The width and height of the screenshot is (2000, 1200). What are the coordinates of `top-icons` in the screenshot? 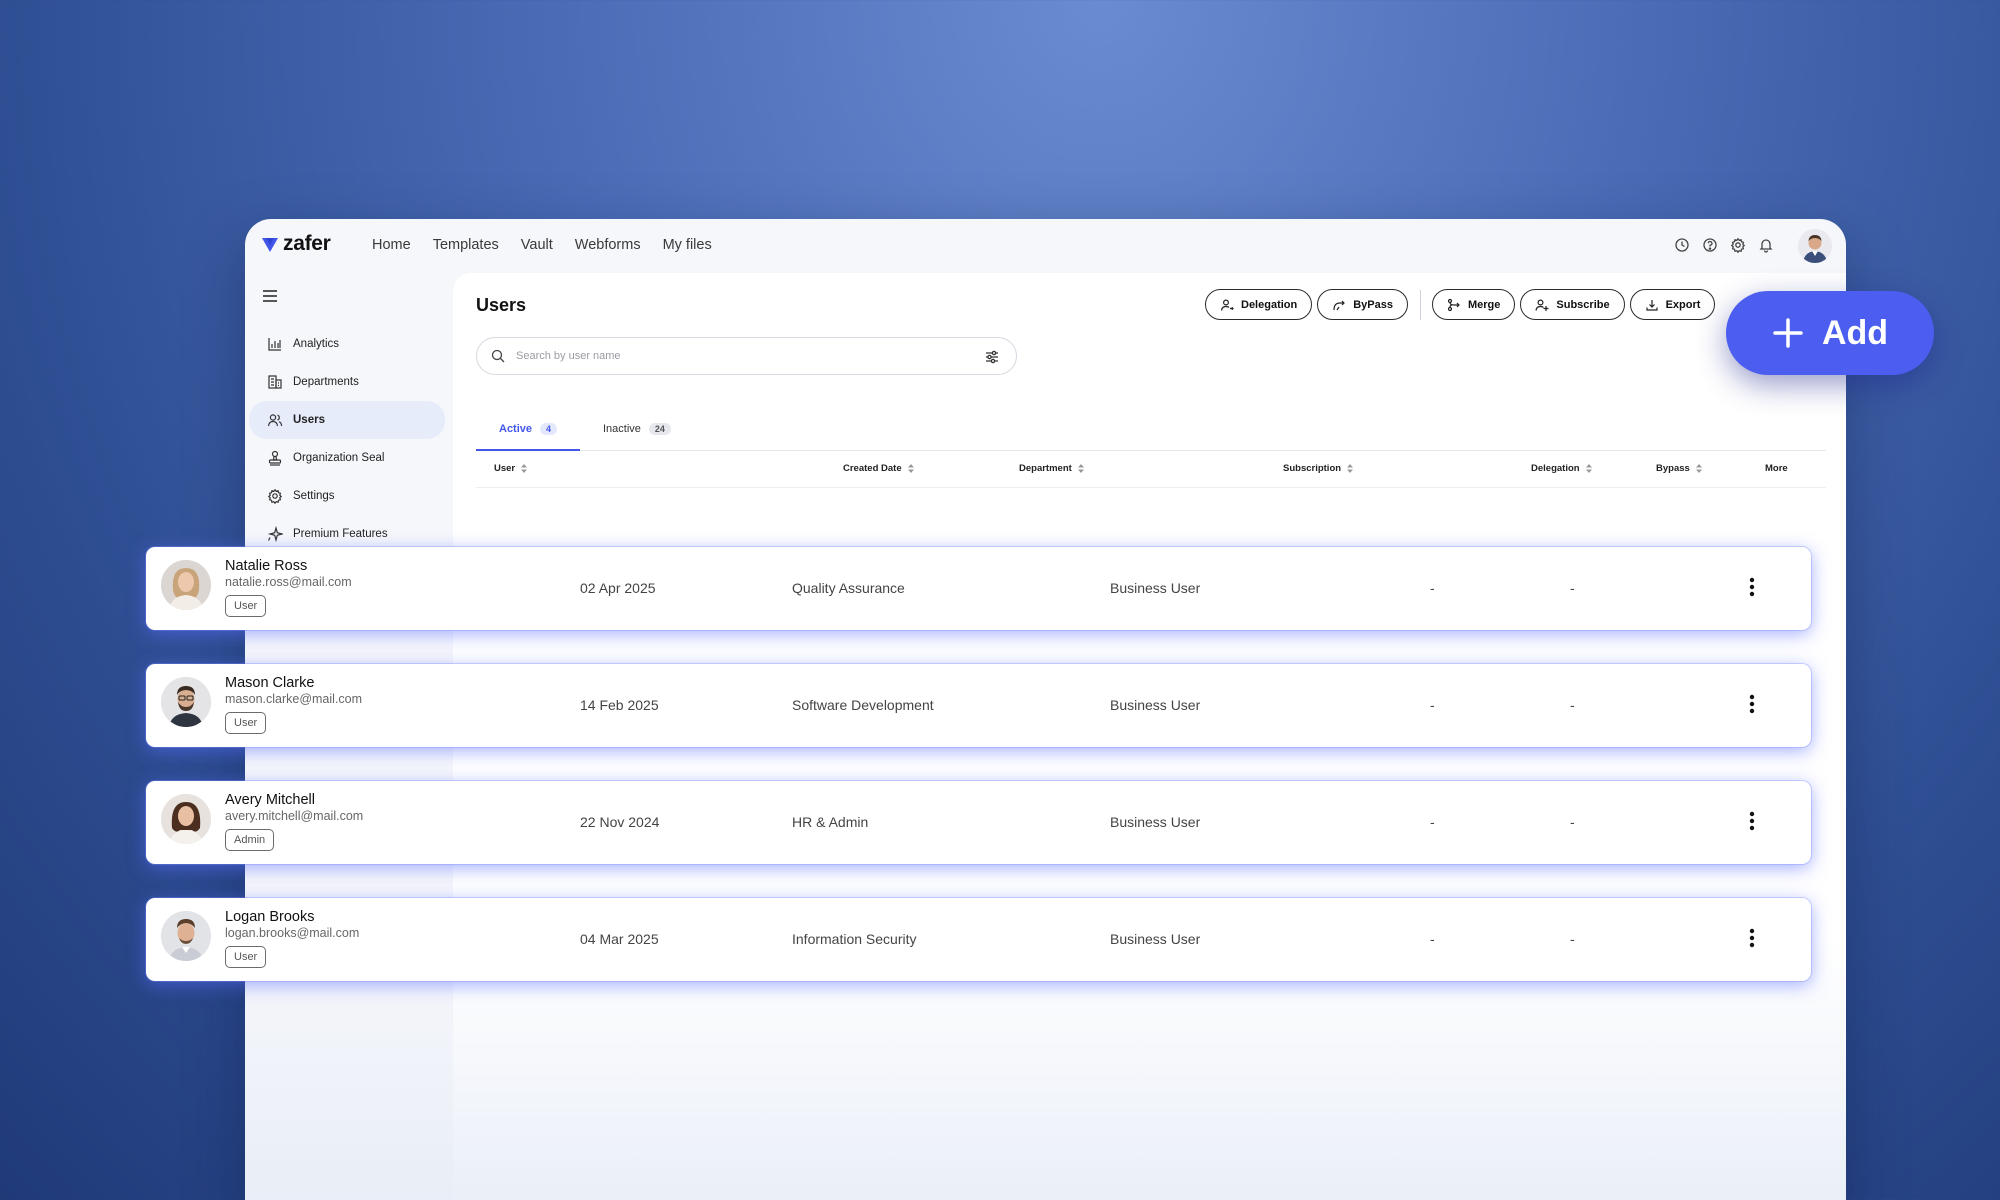 It's located at (1724, 245).